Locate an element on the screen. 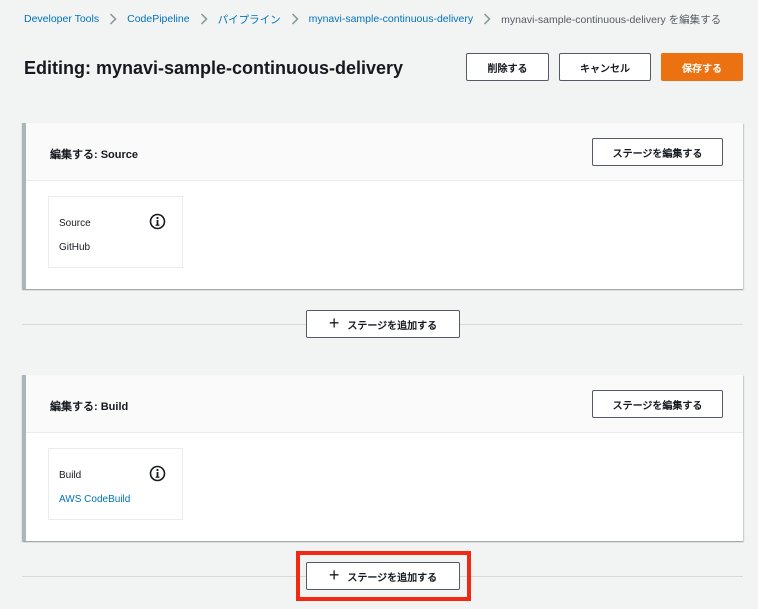 Image resolution: width=758 pixels, height=609 pixels. save-button: 保存する is located at coordinates (702, 67).